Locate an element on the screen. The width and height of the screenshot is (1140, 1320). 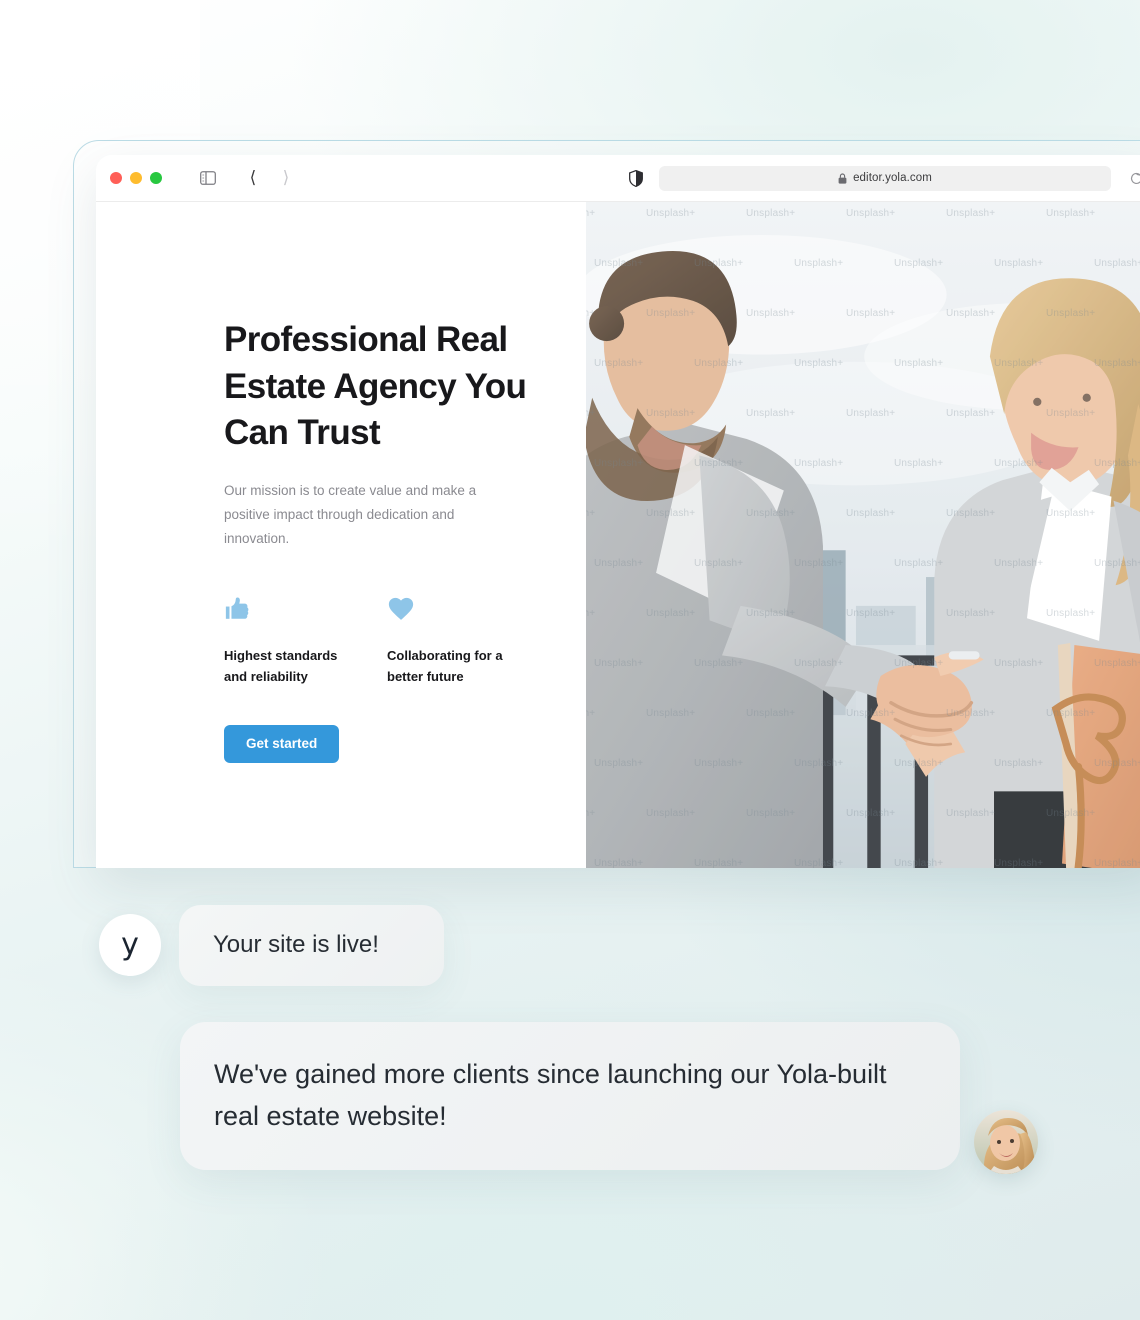
address-bar-url: editor.yola.com is located at coordinates (892, 178).